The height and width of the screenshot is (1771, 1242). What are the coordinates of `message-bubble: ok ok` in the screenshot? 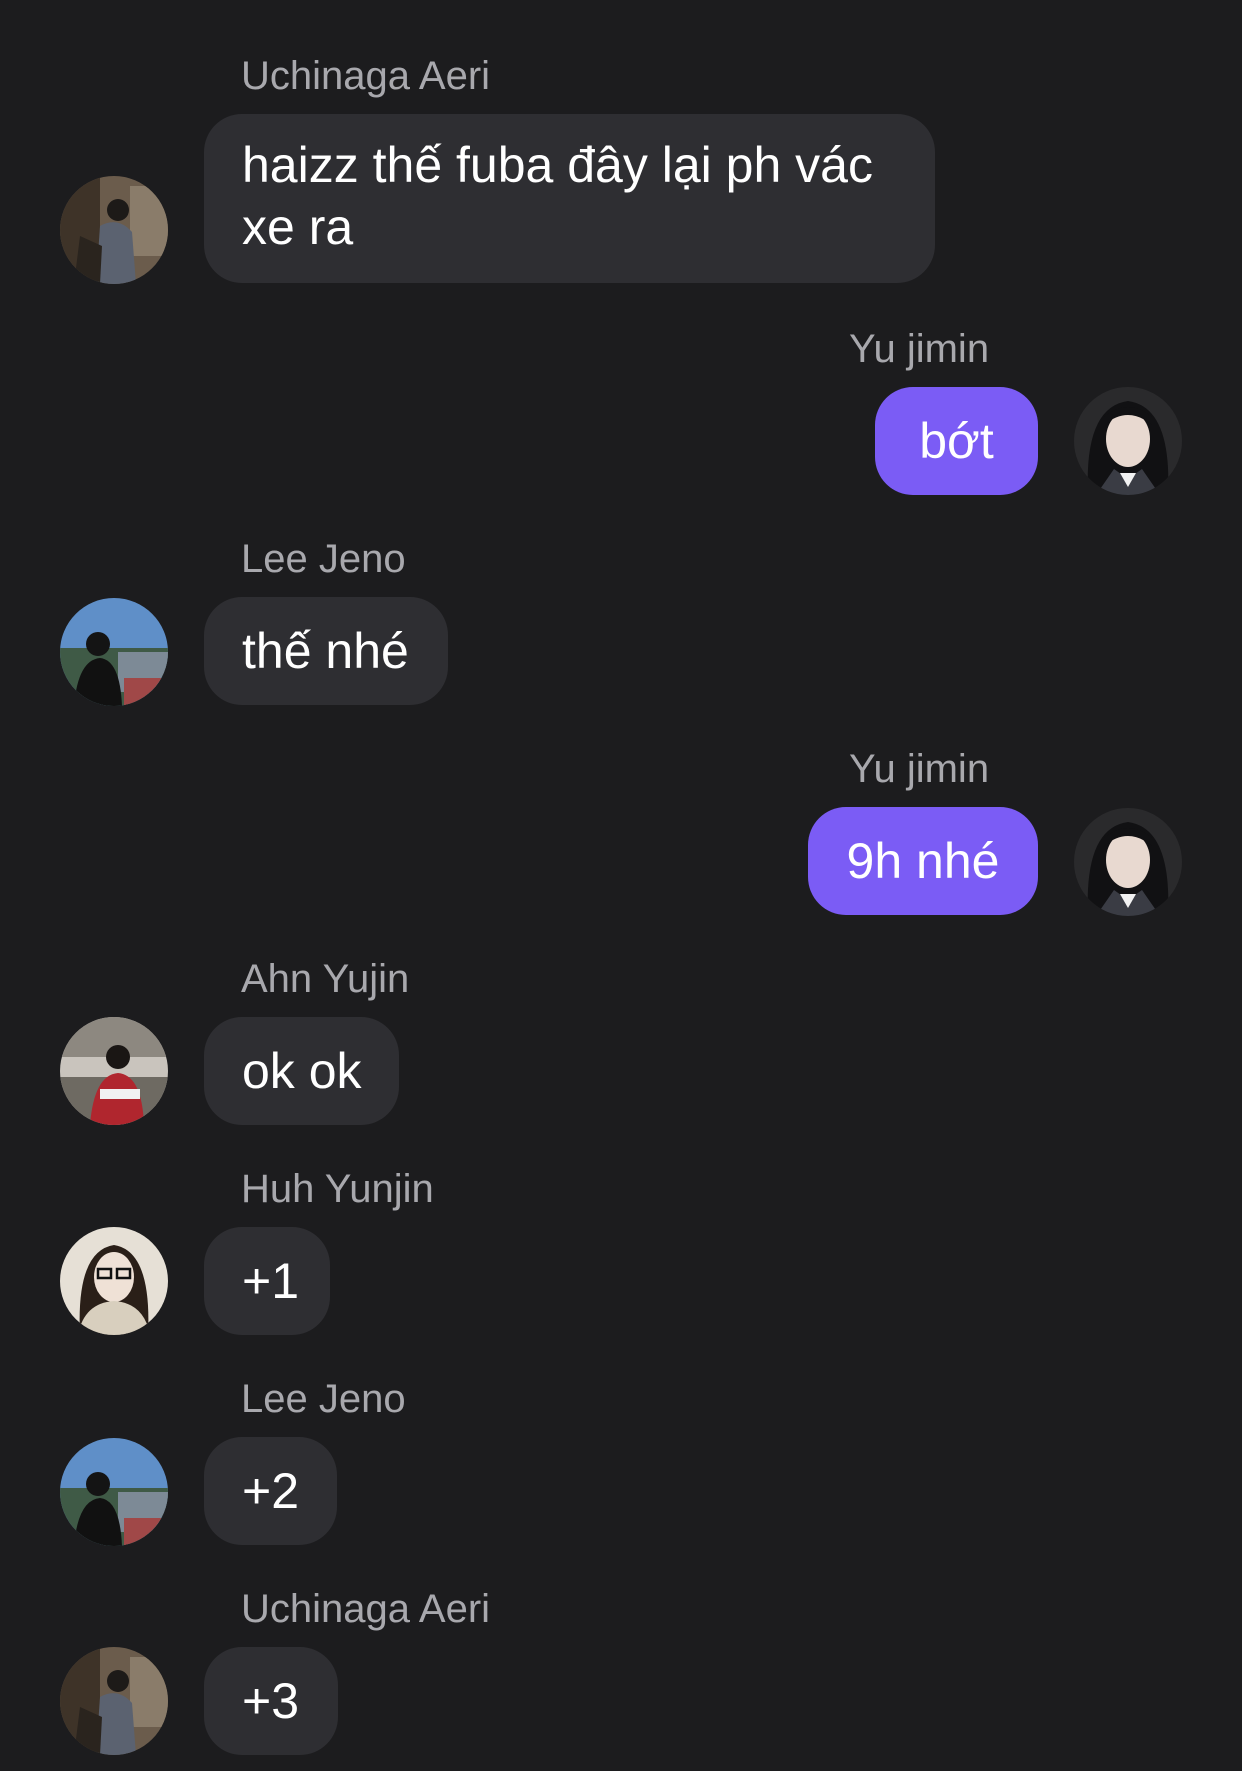 It's located at (301, 1071).